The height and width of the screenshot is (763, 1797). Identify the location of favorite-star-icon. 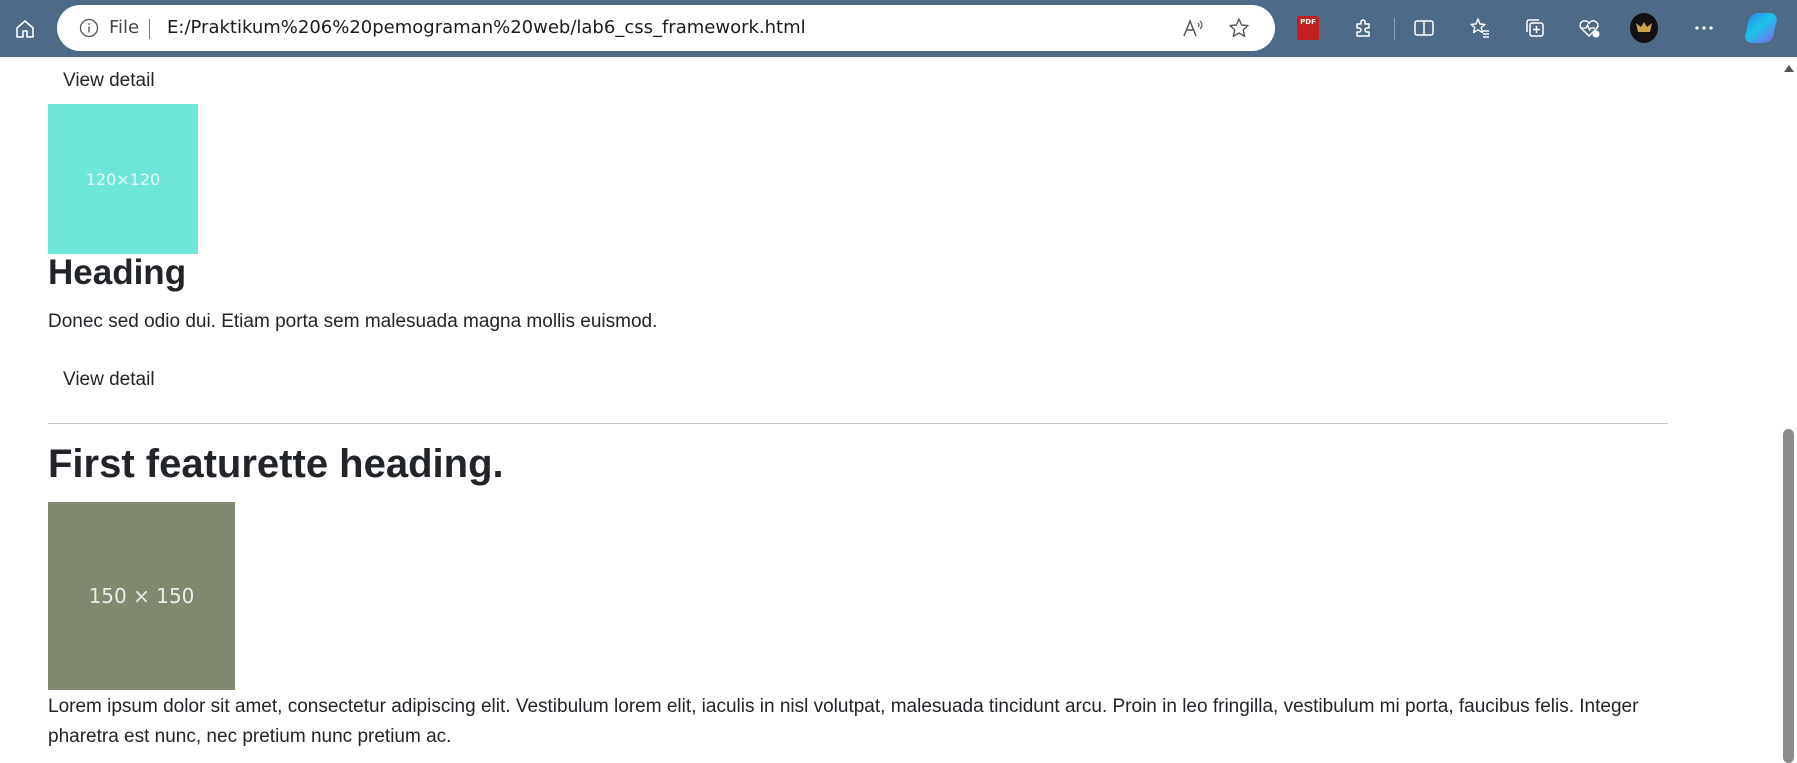
(1239, 28).